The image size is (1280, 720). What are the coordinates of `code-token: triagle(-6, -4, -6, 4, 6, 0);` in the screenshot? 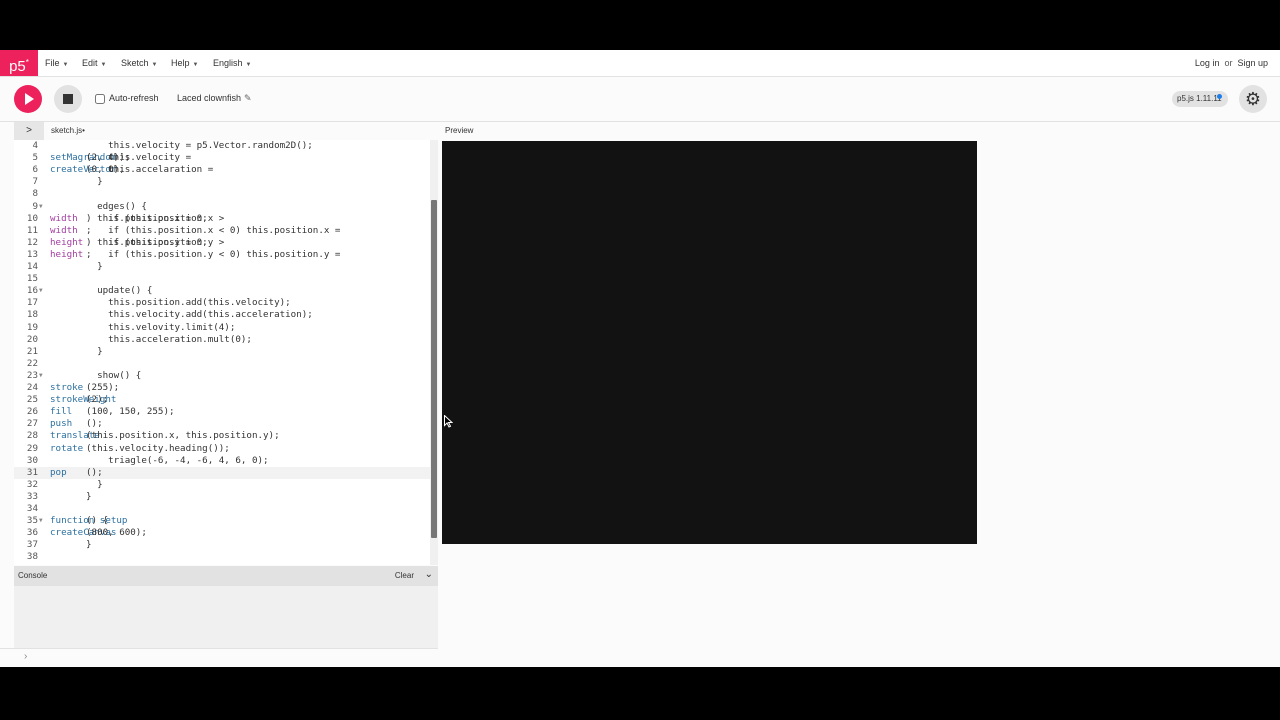 It's located at (177, 460).